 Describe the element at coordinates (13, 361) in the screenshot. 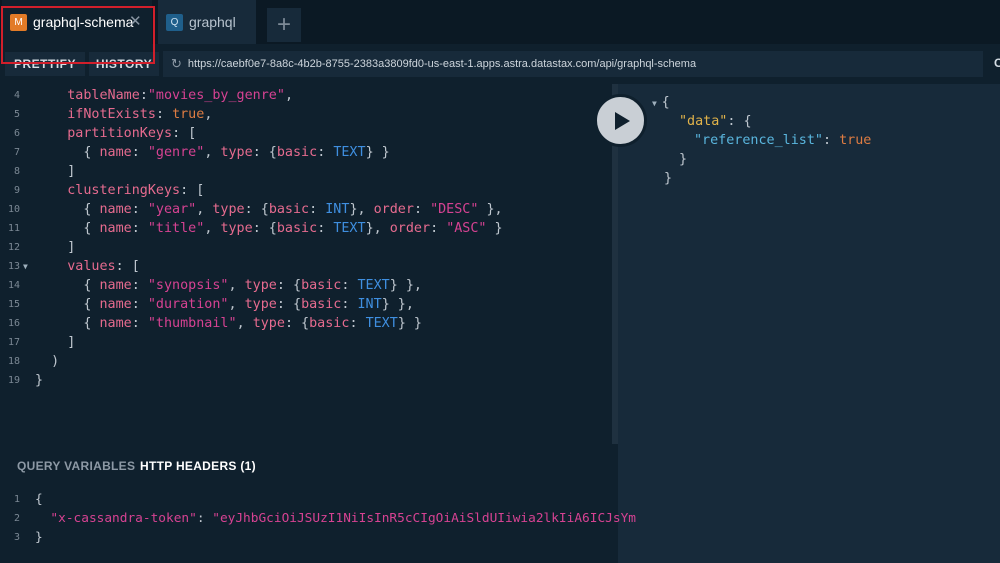

I see `line-number: 18` at that location.